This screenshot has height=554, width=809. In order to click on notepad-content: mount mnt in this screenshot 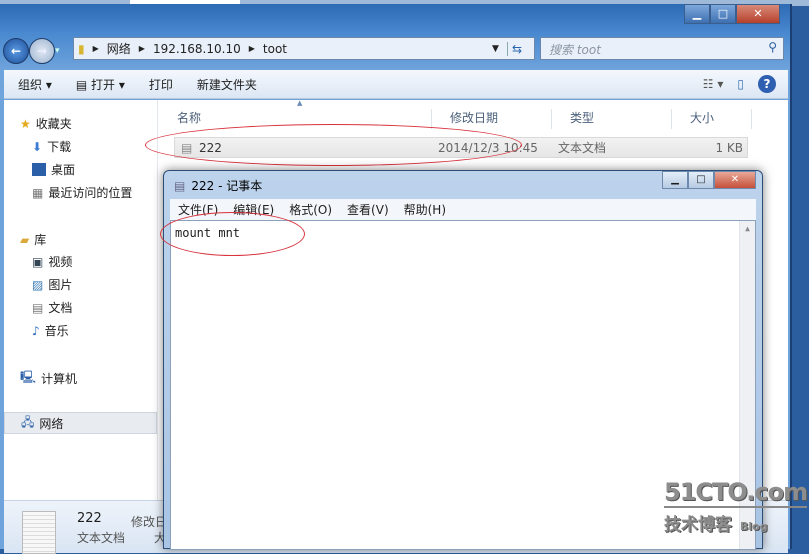, I will do `click(208, 233)`.